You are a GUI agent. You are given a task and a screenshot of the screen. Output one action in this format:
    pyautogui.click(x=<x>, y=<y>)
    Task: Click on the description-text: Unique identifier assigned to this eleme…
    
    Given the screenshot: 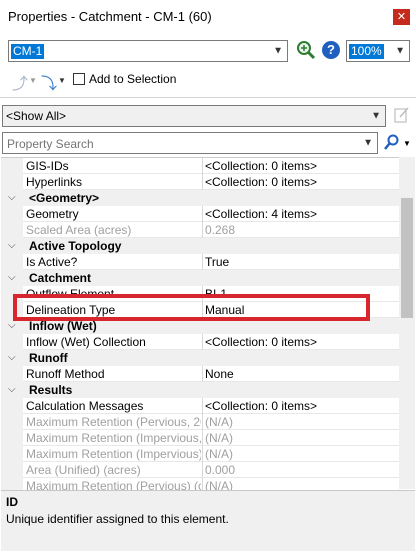 What is the action you would take?
    pyautogui.click(x=117, y=519)
    